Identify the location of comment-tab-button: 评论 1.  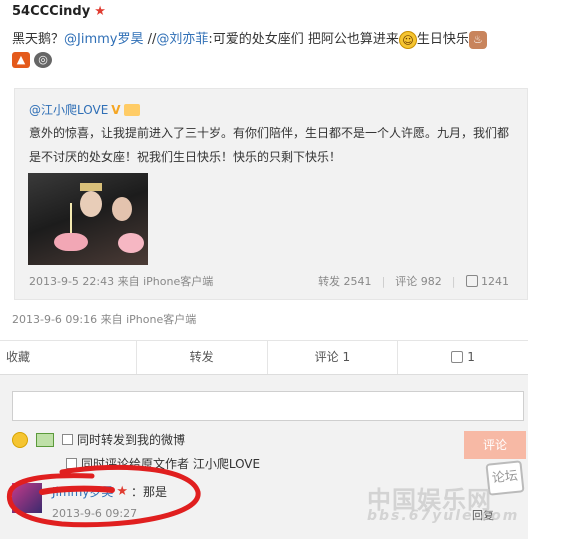
(333, 357).